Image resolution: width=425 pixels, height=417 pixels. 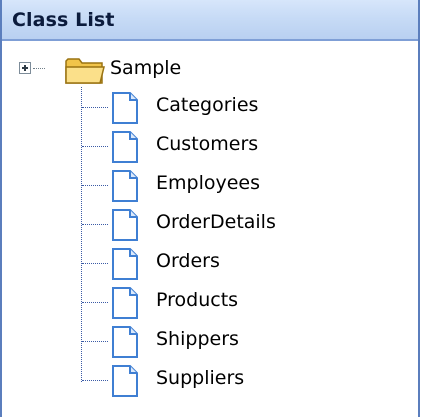 I want to click on tree-node-child: Employees, so click(x=202, y=185).